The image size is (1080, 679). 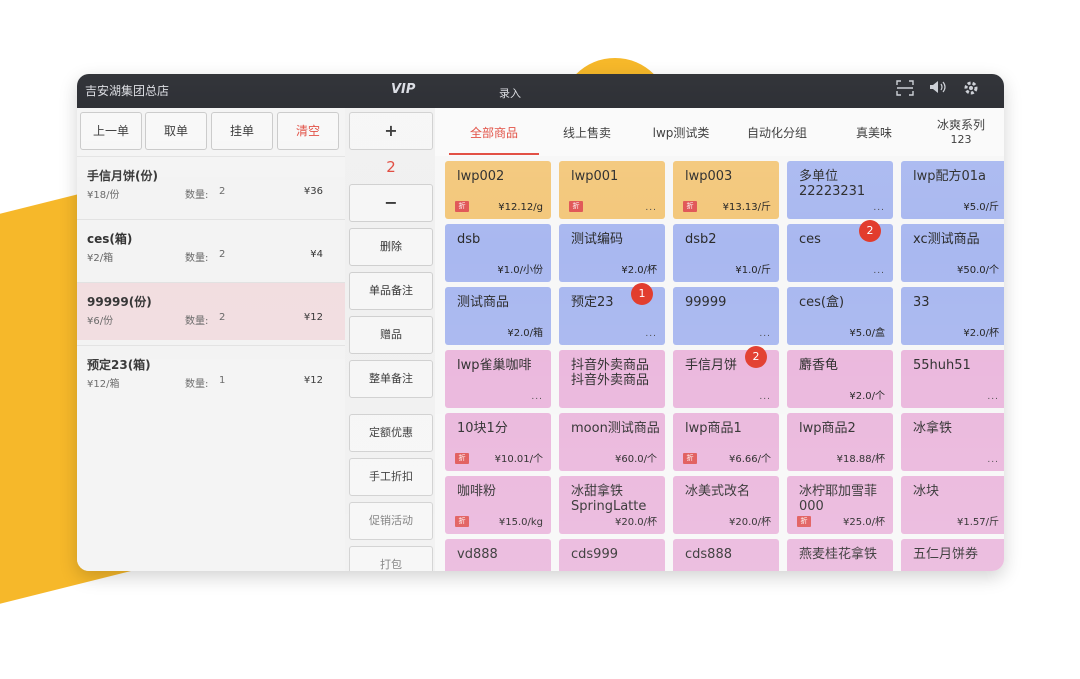 What do you see at coordinates (510, 93) in the screenshot?
I see `entry-button: 录入` at bounding box center [510, 93].